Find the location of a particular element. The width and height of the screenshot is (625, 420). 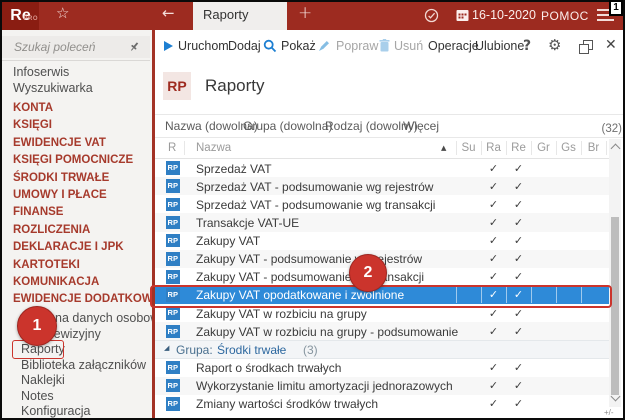

tab-raporty: Raporty is located at coordinates (240, 15).